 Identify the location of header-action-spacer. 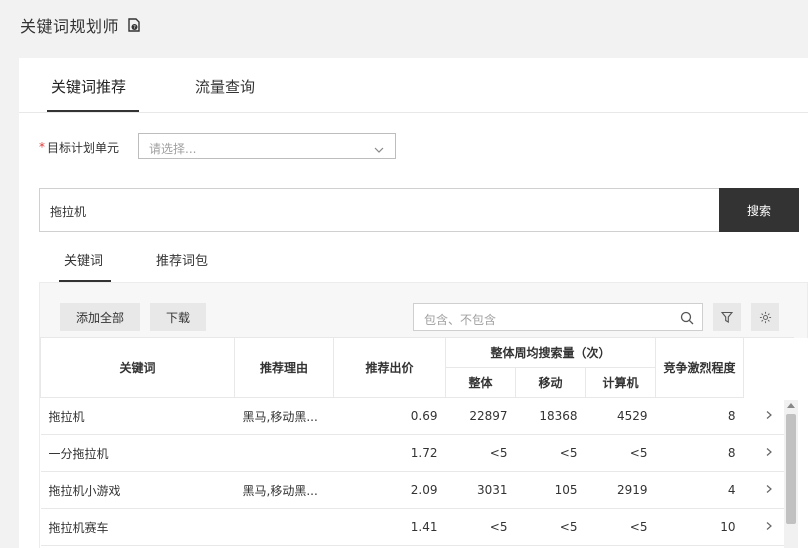
(768, 367).